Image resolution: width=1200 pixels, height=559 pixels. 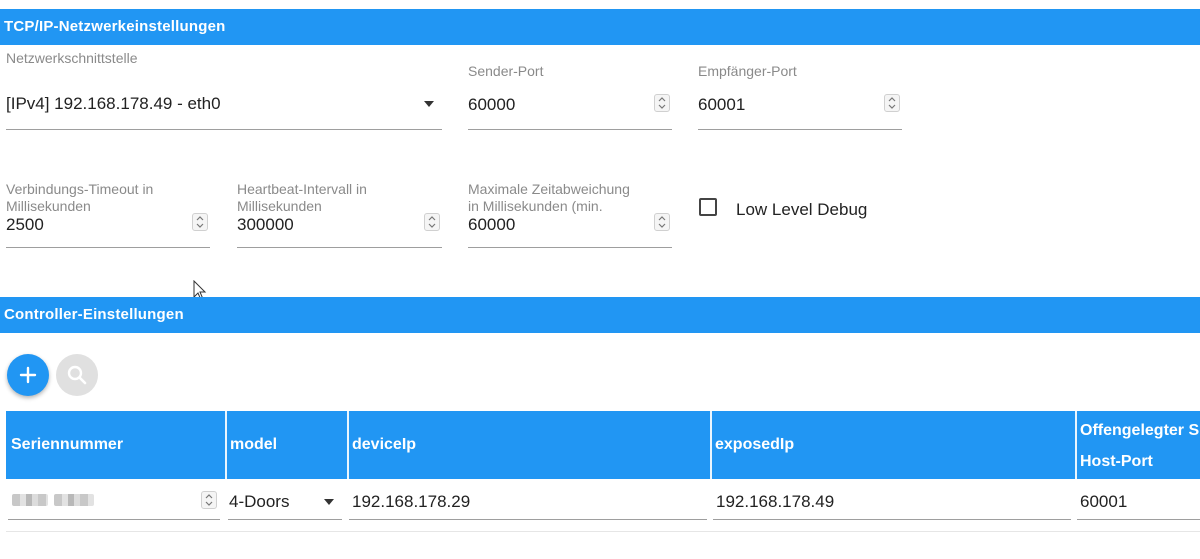 I want to click on low-level-debug-label: Low Level Debug, so click(x=801, y=210).